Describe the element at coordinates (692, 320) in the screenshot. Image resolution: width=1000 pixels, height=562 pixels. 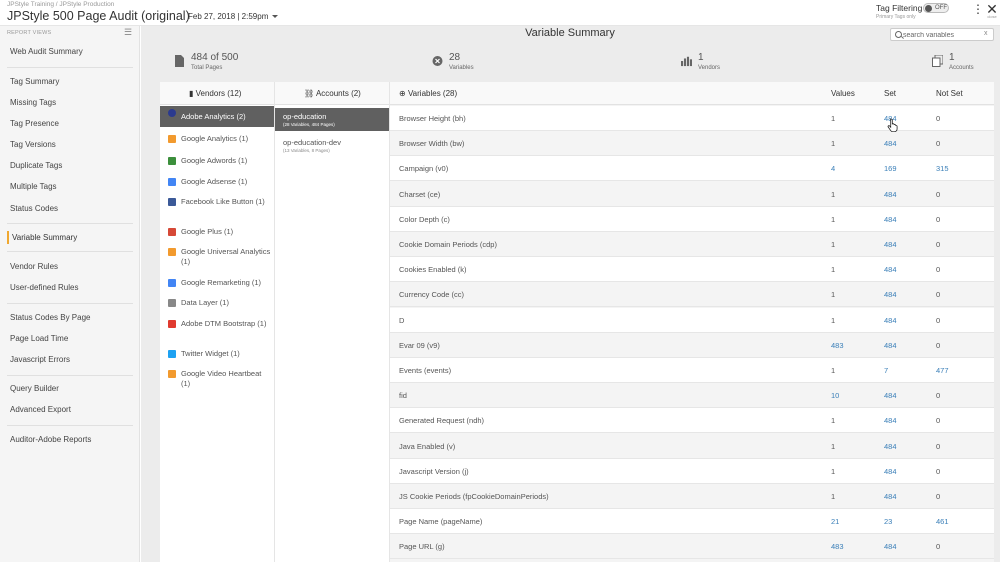
I see `table-row: D 1 484 0` at that location.